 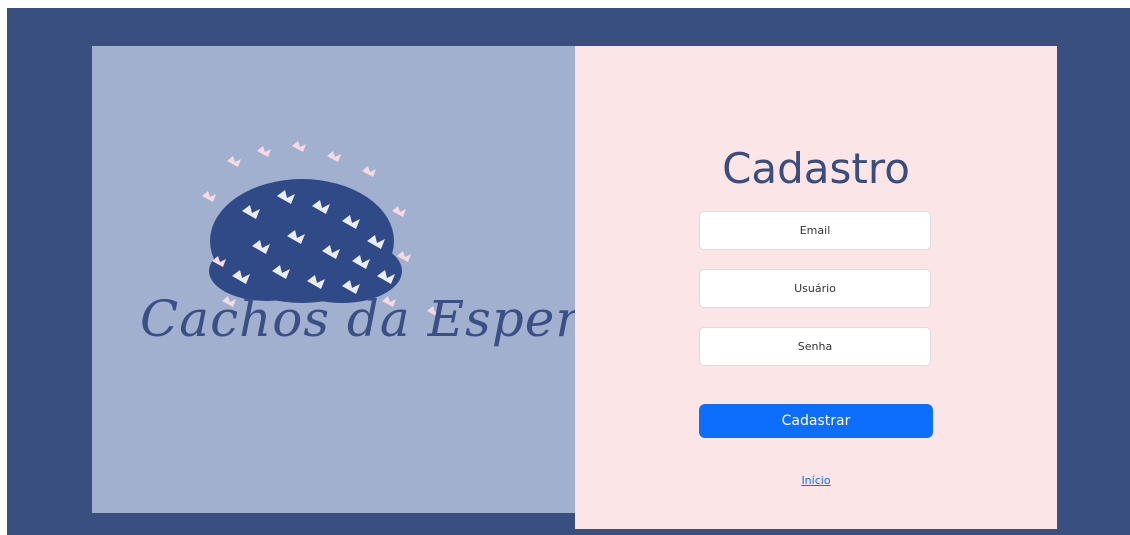 What do you see at coordinates (816, 421) in the screenshot?
I see `signup-button: Cadastrar` at bounding box center [816, 421].